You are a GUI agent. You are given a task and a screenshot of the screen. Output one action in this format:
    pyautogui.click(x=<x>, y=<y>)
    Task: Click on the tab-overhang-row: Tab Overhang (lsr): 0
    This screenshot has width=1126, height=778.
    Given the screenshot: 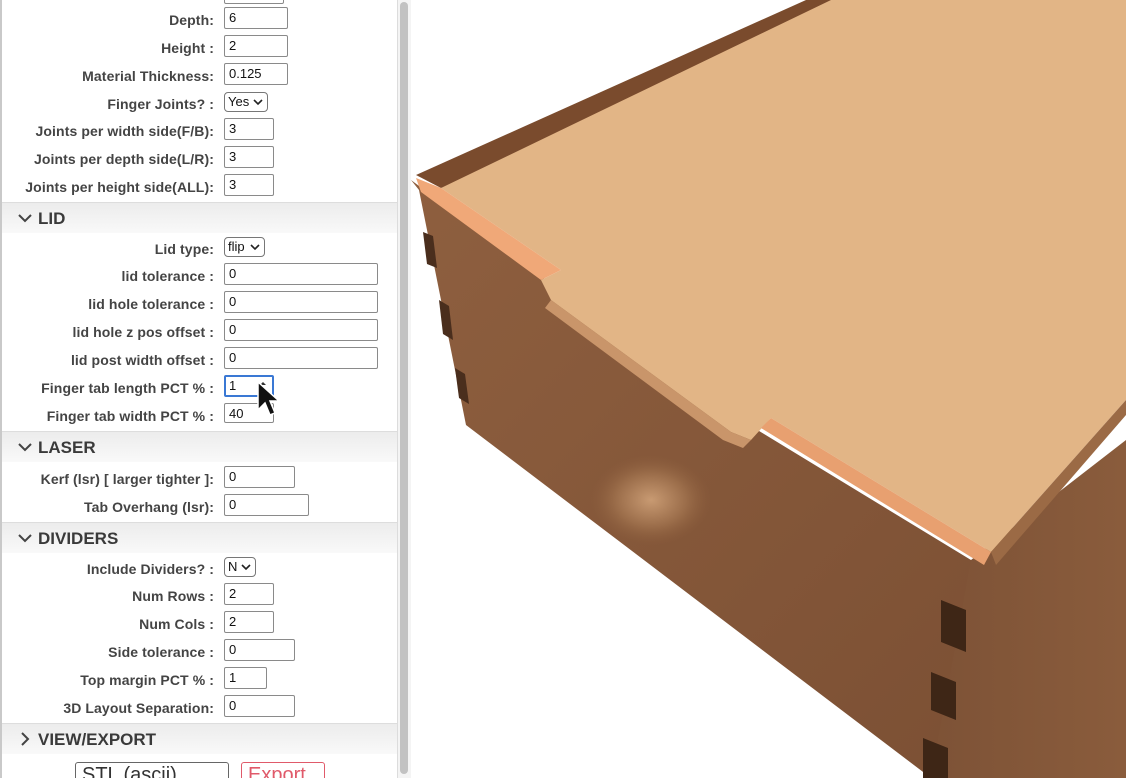 What is the action you would take?
    pyautogui.click(x=199, y=506)
    